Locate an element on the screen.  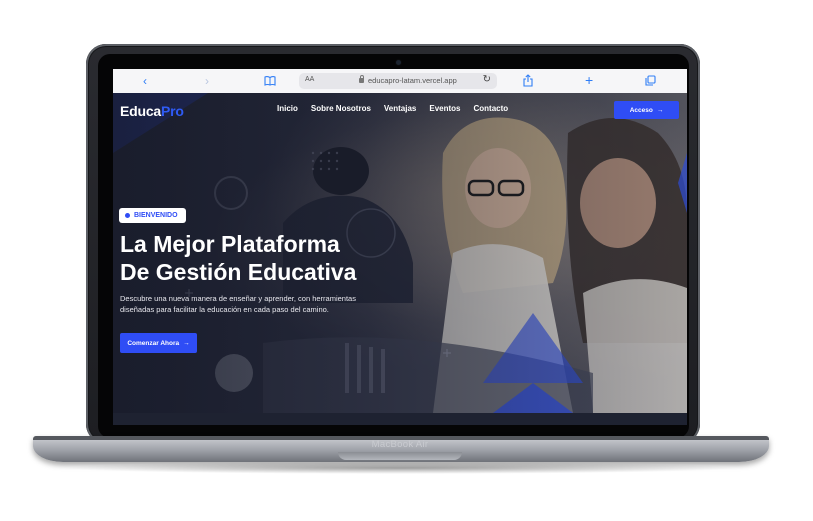
device-brand-label: MacBook Air is located at coordinates (400, 444).